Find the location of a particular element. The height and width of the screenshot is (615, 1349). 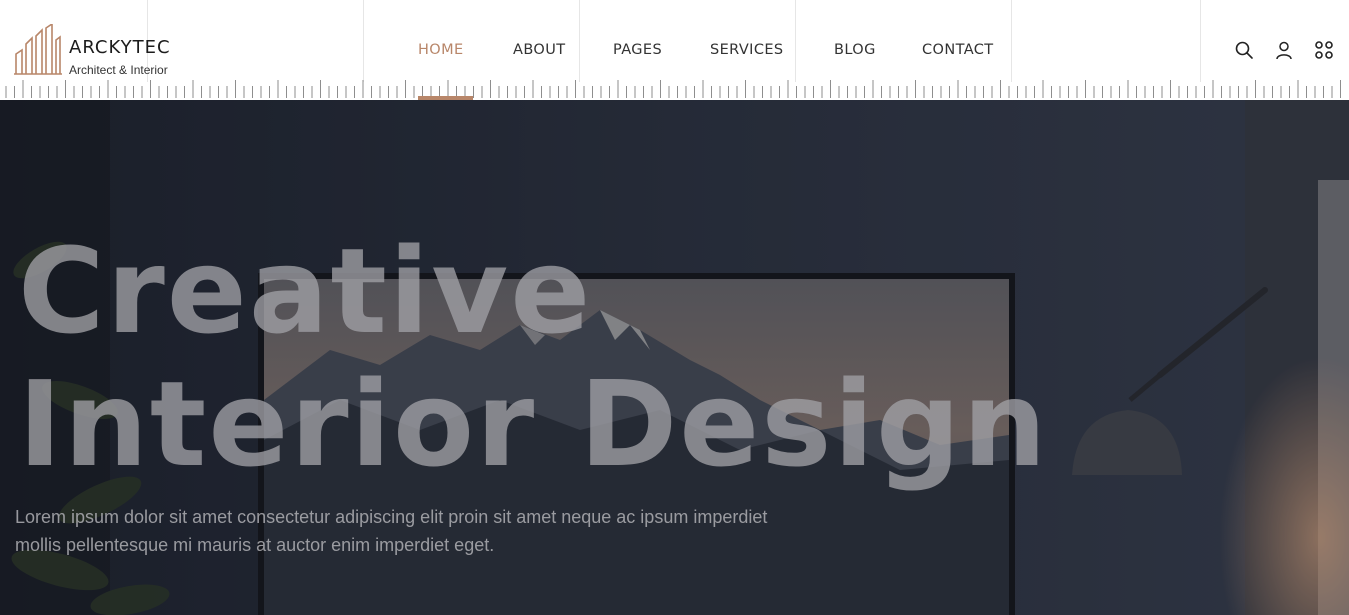

menu-button is located at coordinates (1324, 50).